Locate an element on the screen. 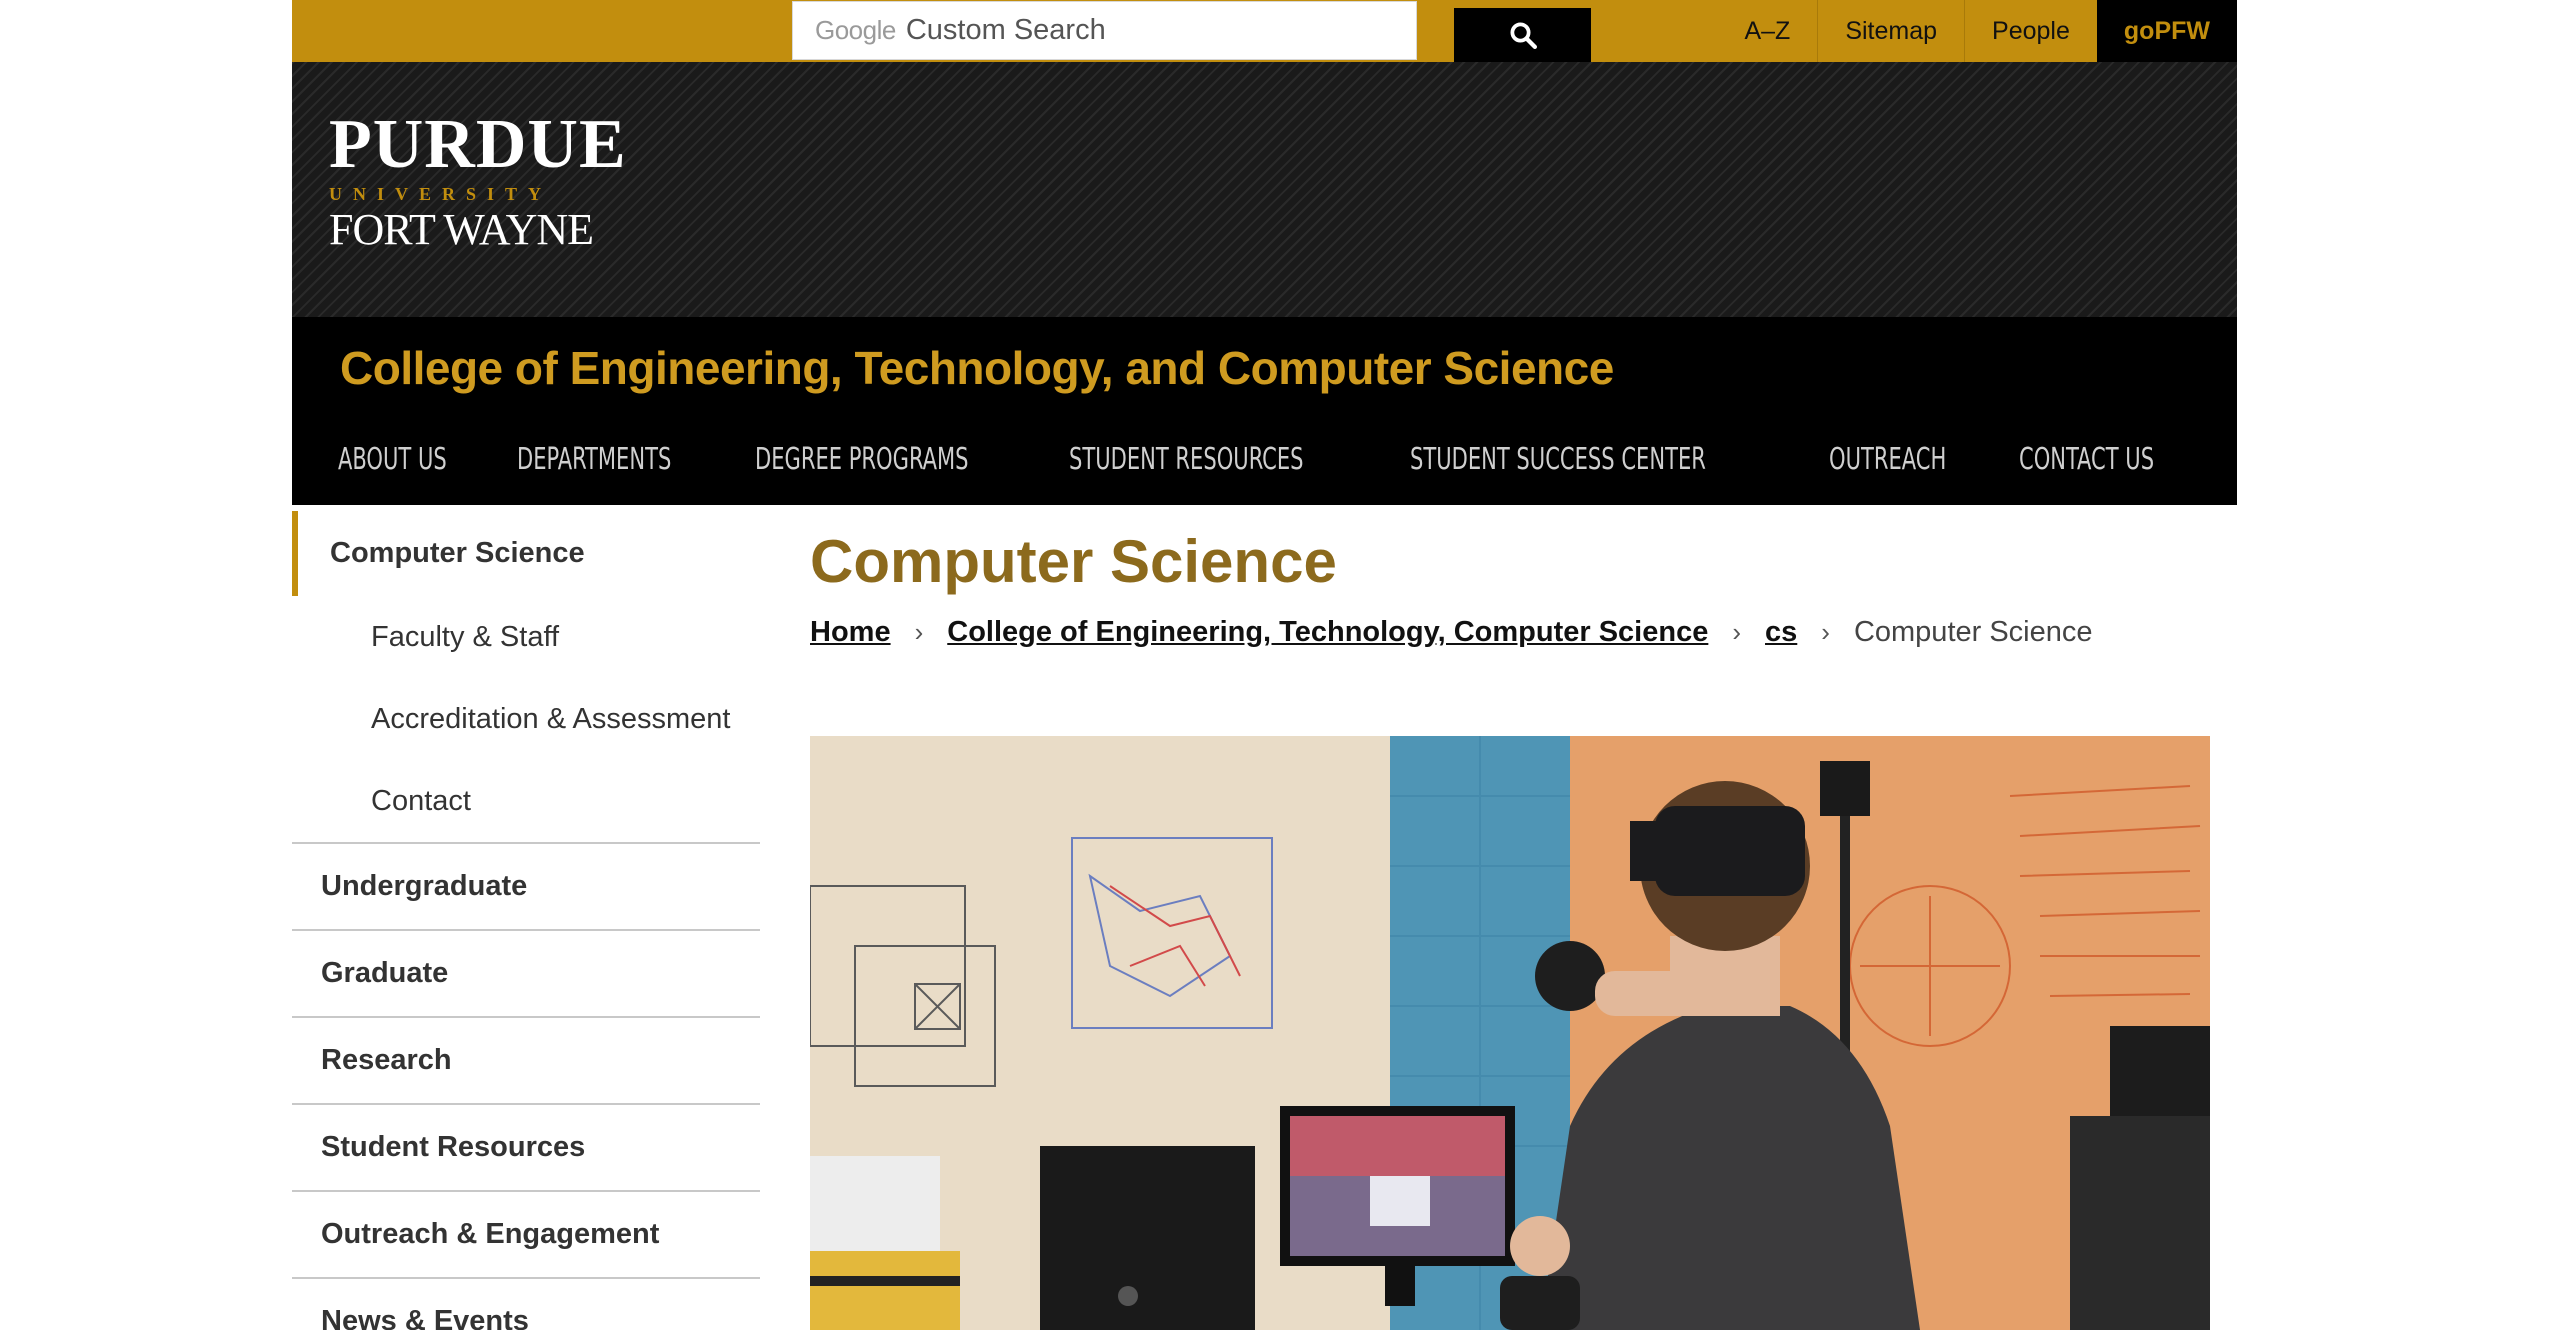  sidebar-item-undergraduate: Undergraduate is located at coordinates (526, 885).